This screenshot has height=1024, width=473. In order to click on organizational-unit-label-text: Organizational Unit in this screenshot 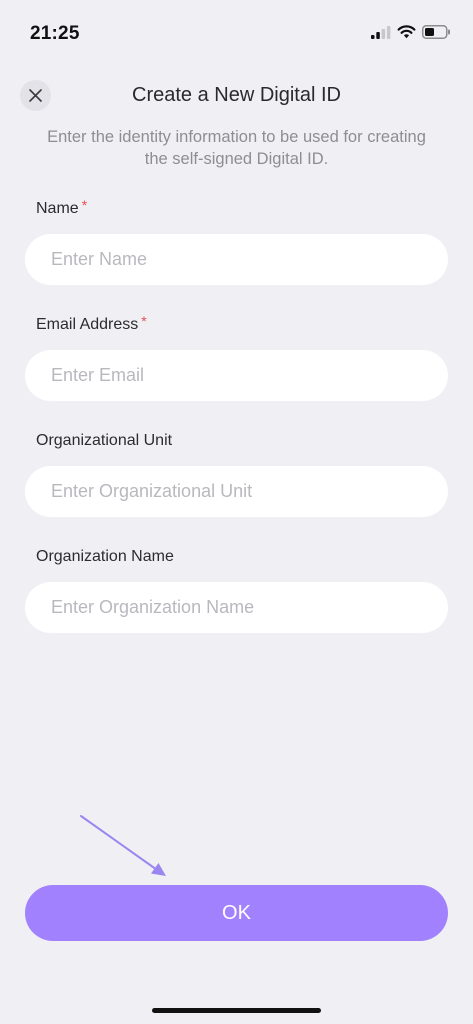, I will do `click(104, 440)`.